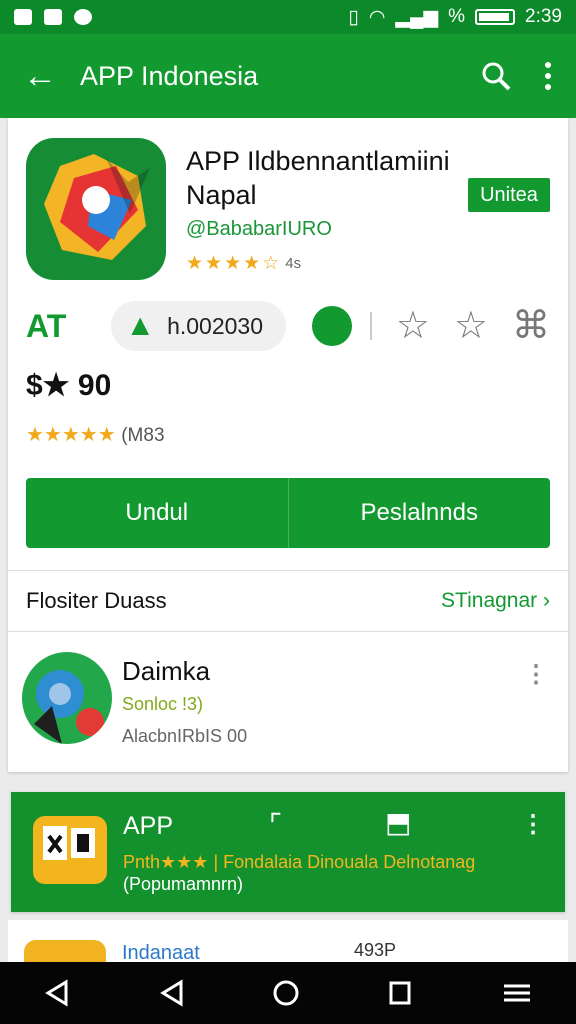  Describe the element at coordinates (288, 941) in the screenshot. I see `partial-list-item: Indanaat 493P` at that location.